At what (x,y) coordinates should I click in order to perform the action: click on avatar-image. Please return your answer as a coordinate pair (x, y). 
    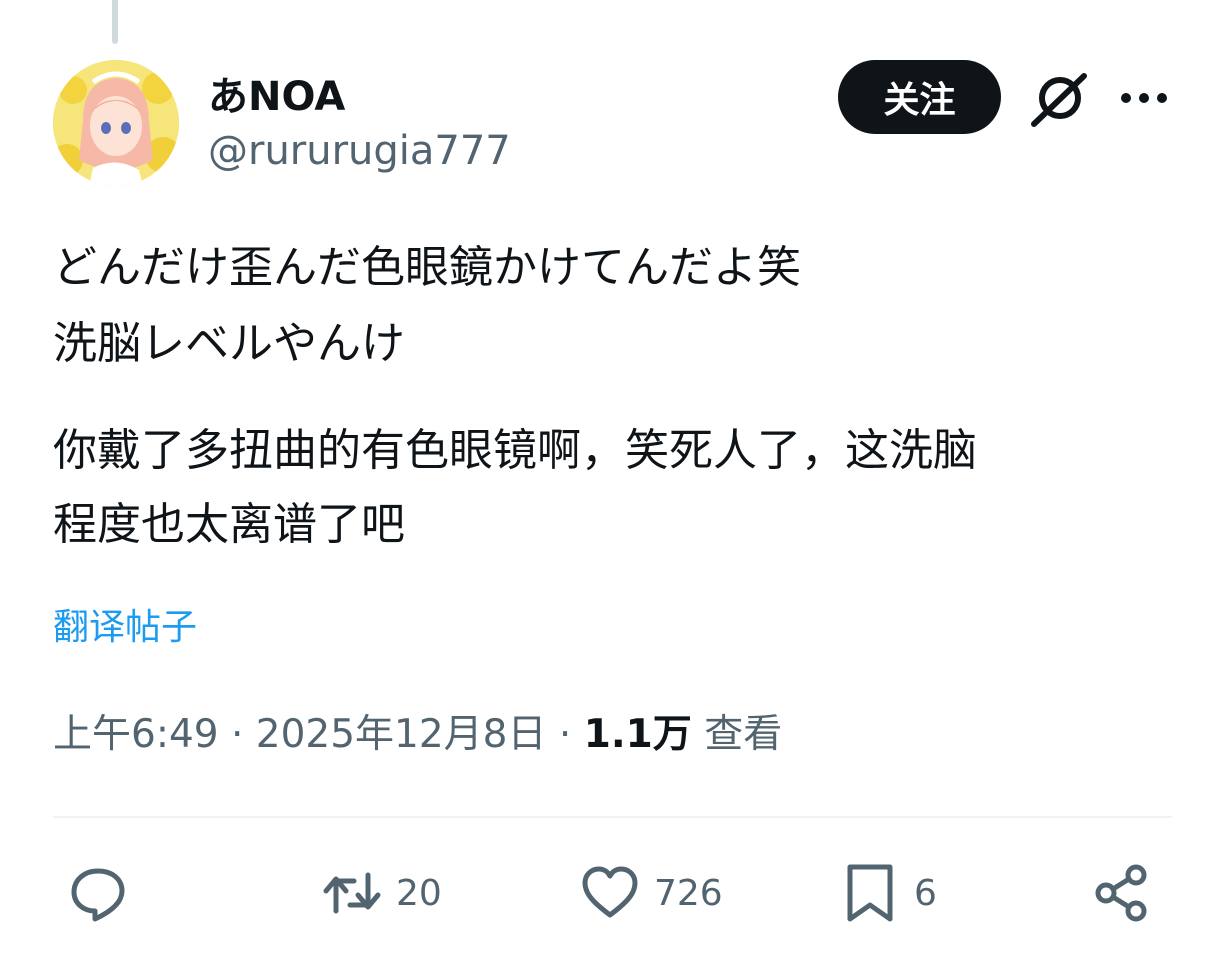
    Looking at the image, I should click on (116, 123).